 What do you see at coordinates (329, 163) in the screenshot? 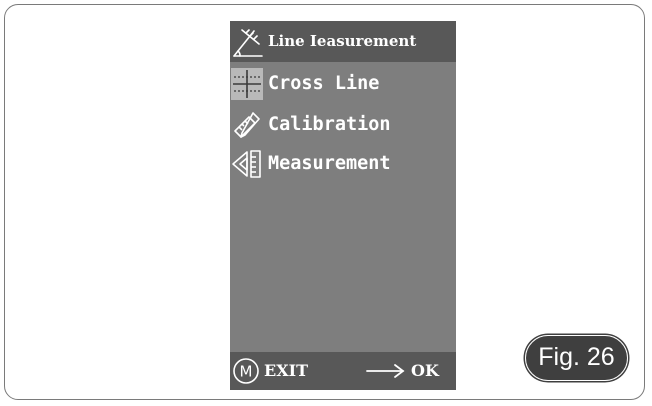
I see `menu-item-label: Measurement` at bounding box center [329, 163].